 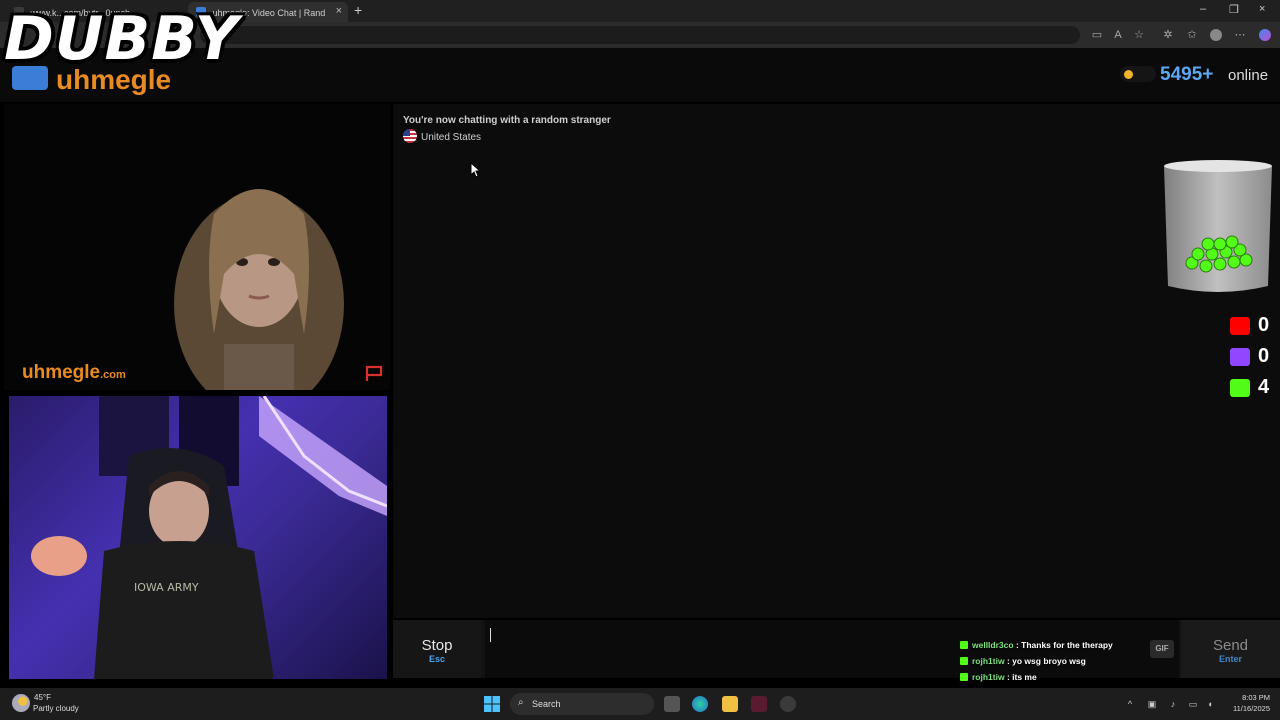 I want to click on app-icon, so click(x=759, y=704).